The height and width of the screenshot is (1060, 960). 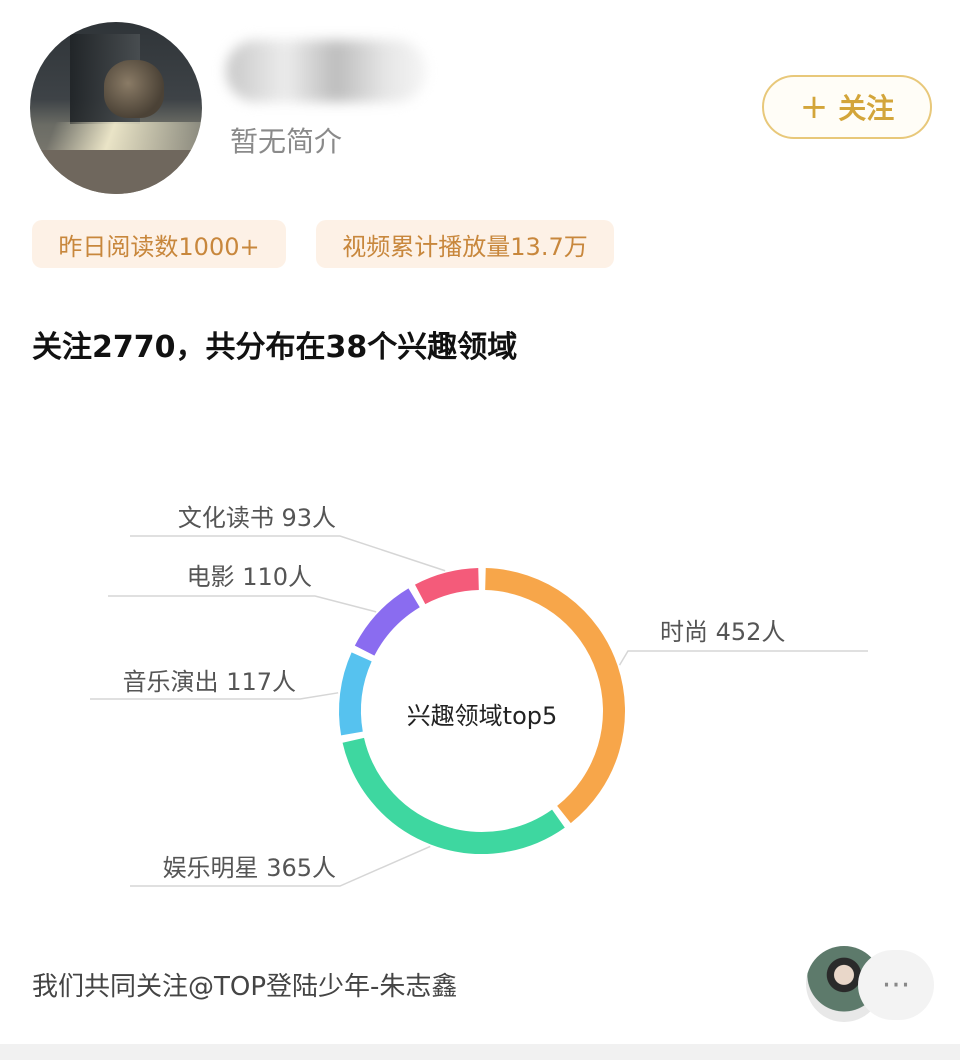 I want to click on more-dots-icon: ···, so click(x=896, y=985).